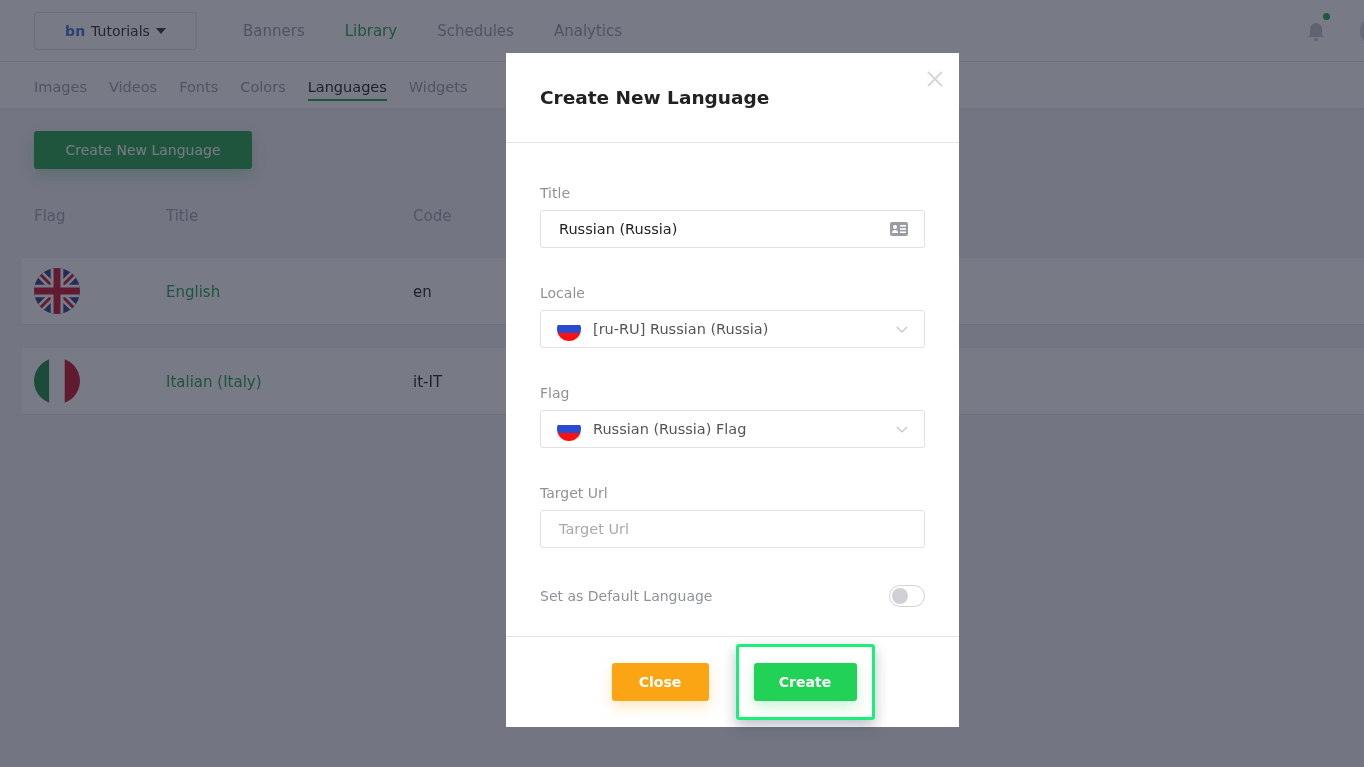  Describe the element at coordinates (555, 393) in the screenshot. I see `field-label: Flag` at that location.